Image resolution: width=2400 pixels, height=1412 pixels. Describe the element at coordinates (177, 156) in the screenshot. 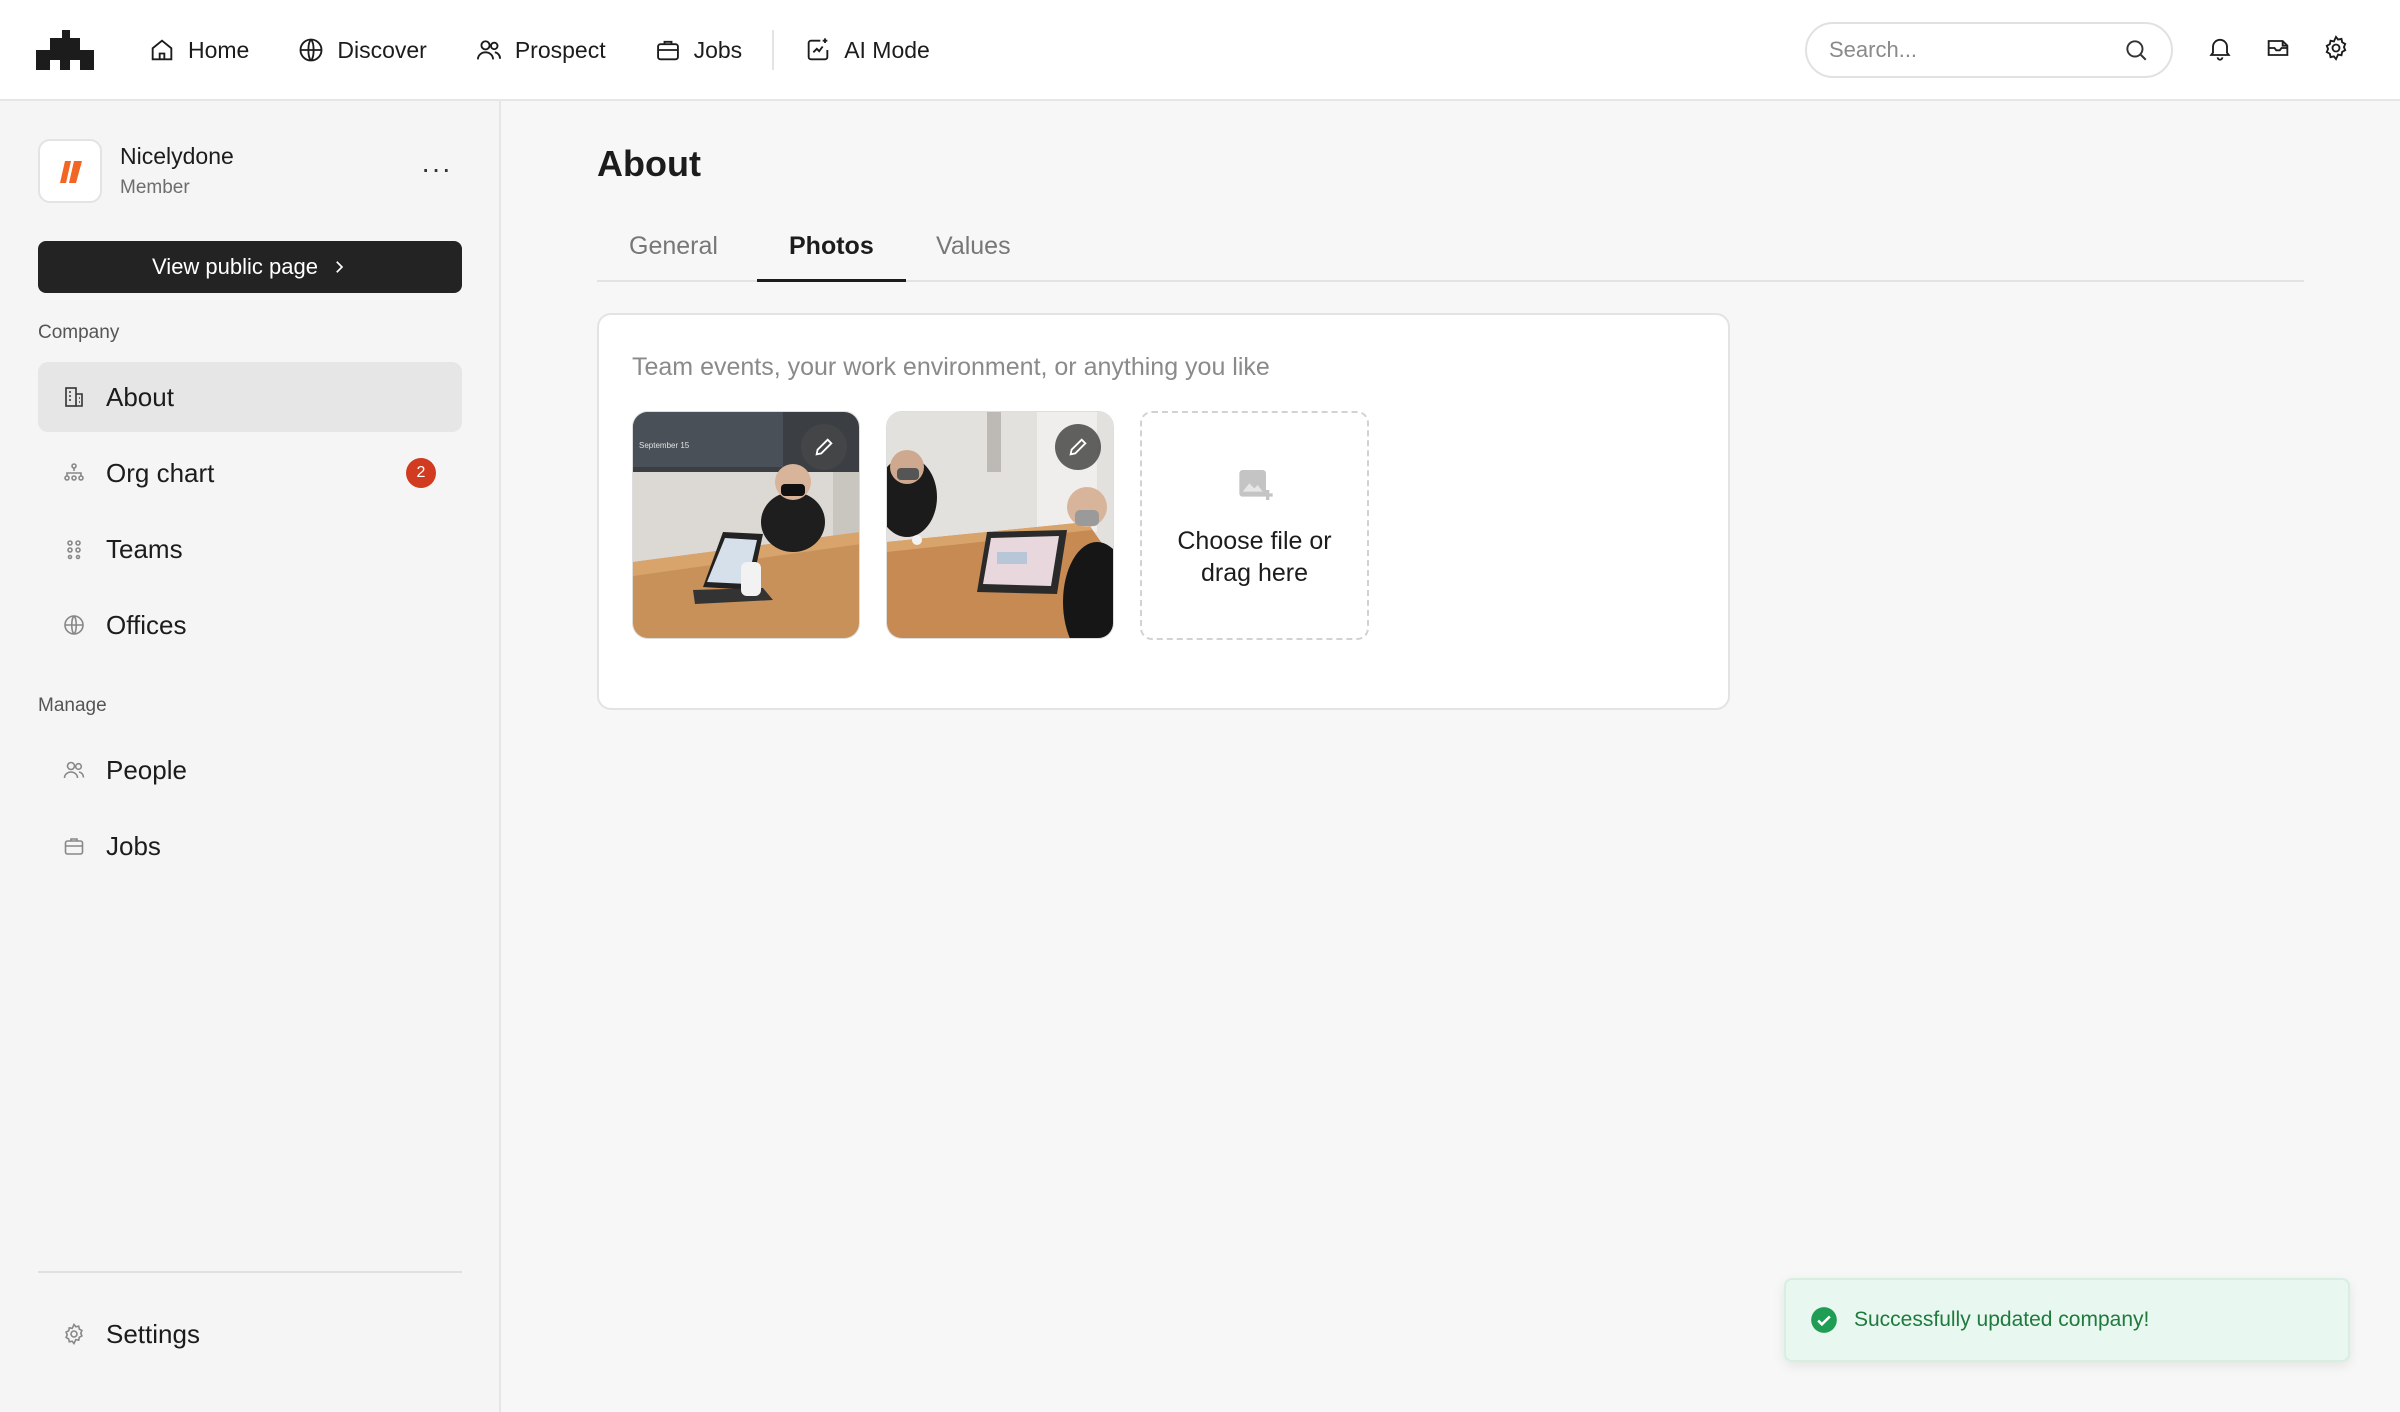

I see `company-name: Nicelydone` at that location.